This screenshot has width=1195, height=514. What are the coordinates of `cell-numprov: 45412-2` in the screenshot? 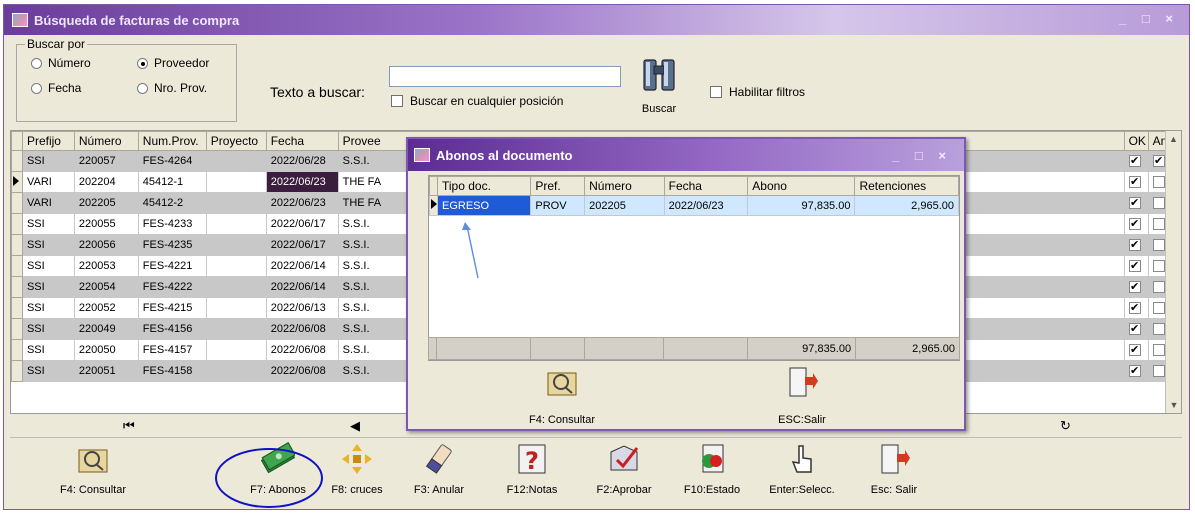 It's located at (172, 203).